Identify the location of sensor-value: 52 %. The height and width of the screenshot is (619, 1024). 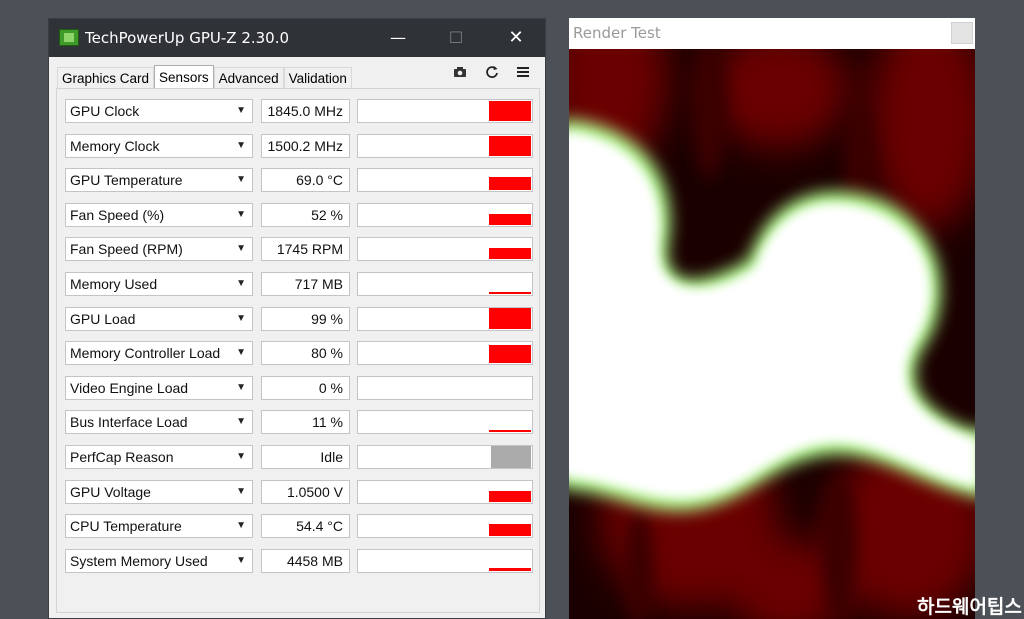
(305, 214).